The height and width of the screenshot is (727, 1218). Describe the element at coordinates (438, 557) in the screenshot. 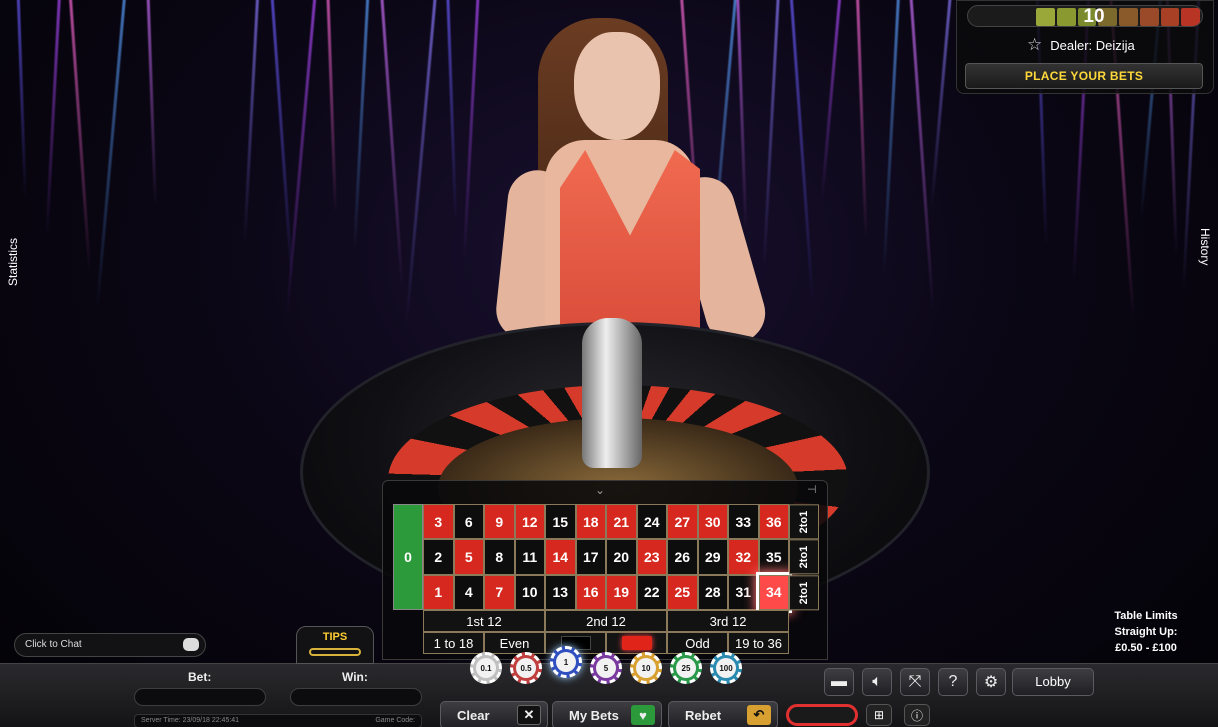

I see `bet-spot-2: 2` at that location.